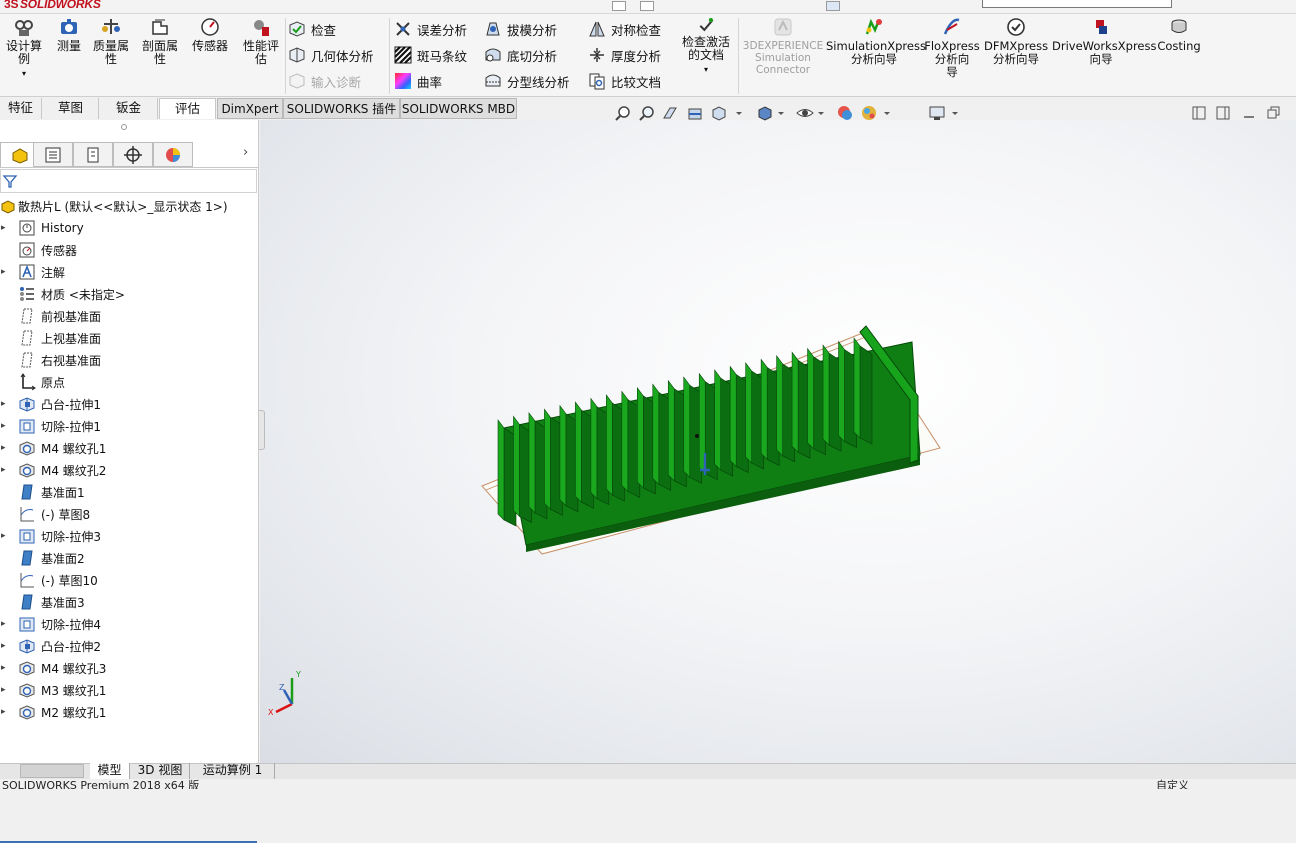 The image size is (1296, 843). What do you see at coordinates (1016, 41) in the screenshot?
I see `dfmxpress-button: DFMXpress 分析向导` at bounding box center [1016, 41].